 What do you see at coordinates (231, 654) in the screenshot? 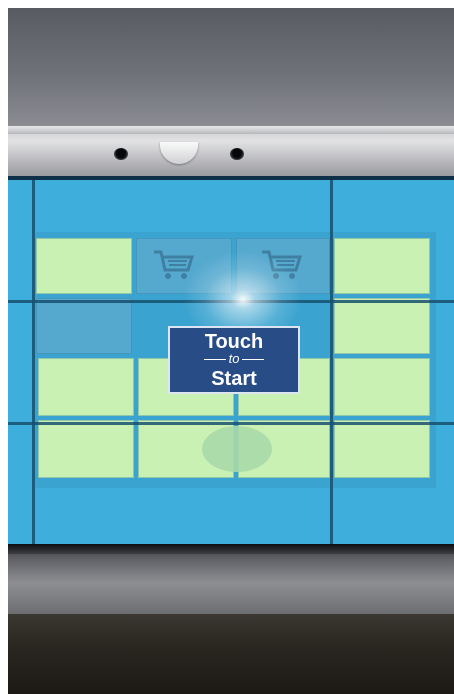
I see `floor` at bounding box center [231, 654].